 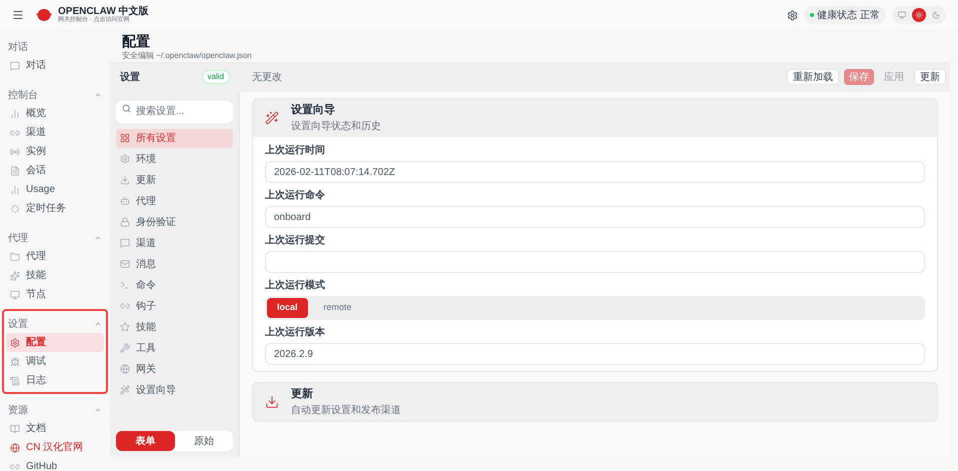 I want to click on settings-nav-item: 更新, so click(x=174, y=180).